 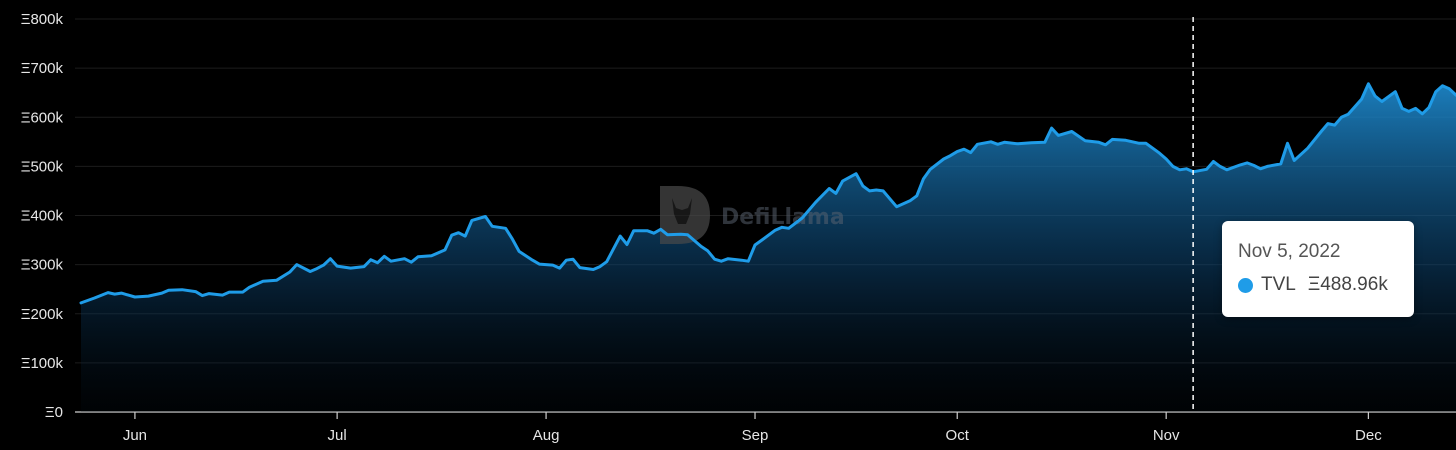 What do you see at coordinates (135, 435) in the screenshot?
I see `x-tick-label: Jun` at bounding box center [135, 435].